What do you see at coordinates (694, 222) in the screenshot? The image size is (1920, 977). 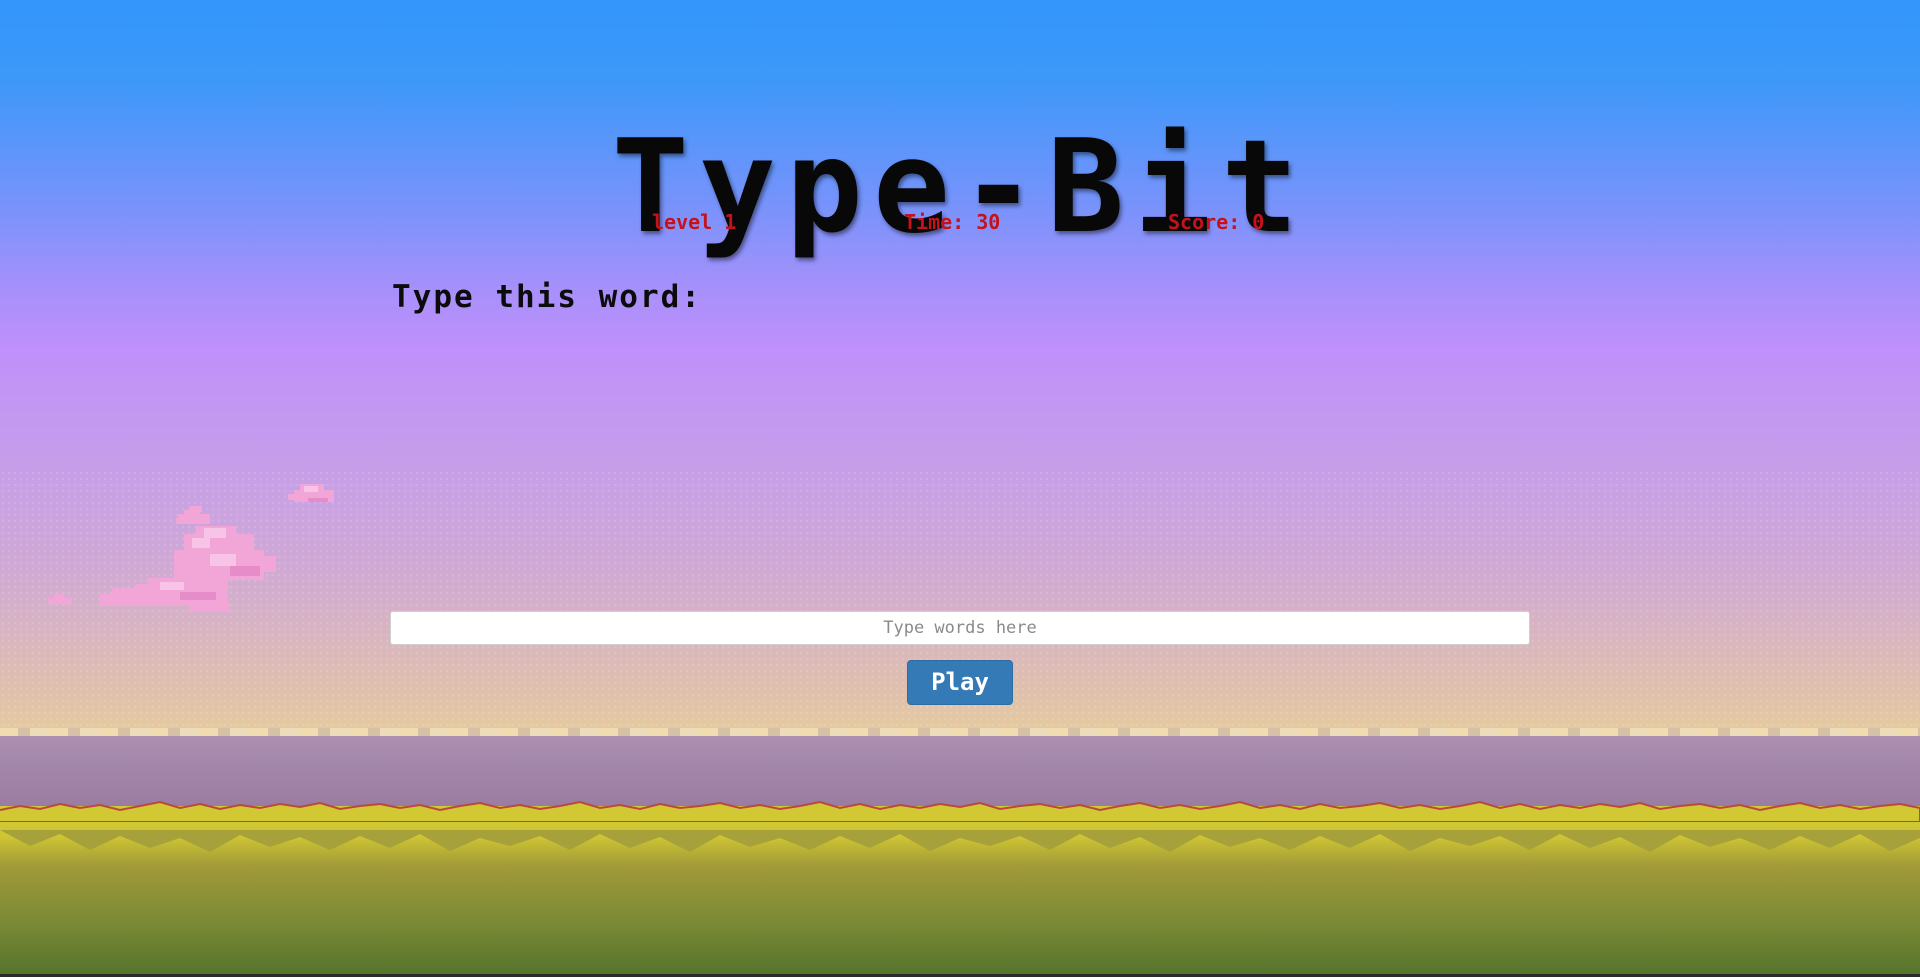 I see `level-indicator: level 1` at bounding box center [694, 222].